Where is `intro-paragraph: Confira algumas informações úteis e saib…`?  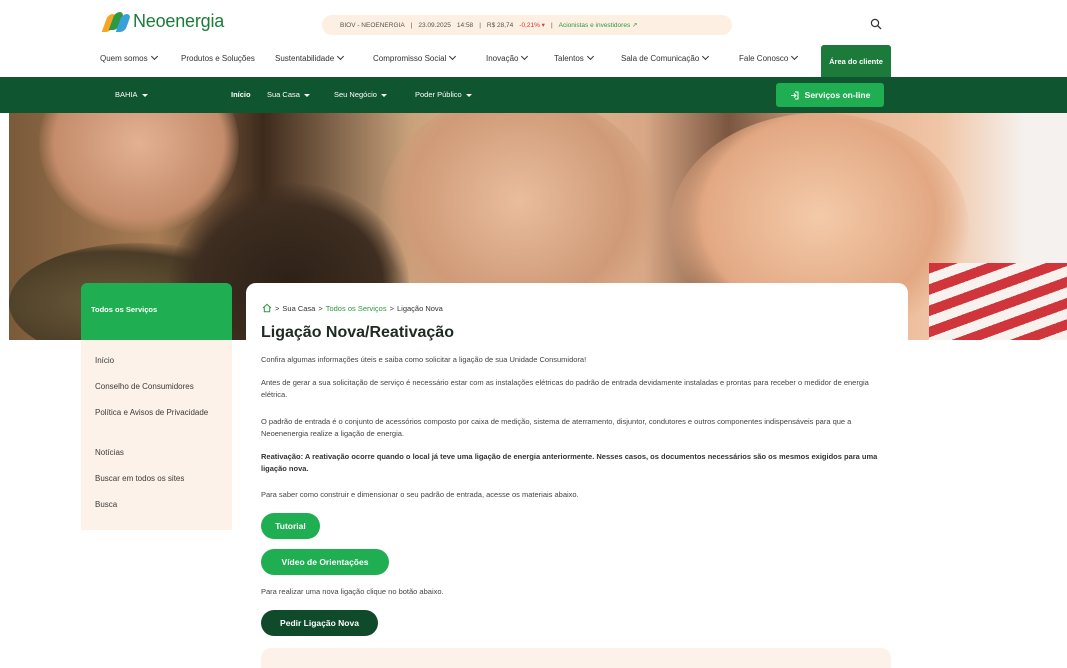 intro-paragraph: Confira algumas informações úteis e saib… is located at coordinates (424, 359).